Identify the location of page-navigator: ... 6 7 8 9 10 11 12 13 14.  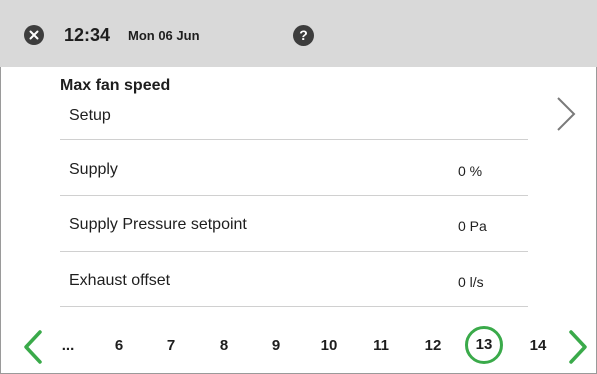
(298, 346).